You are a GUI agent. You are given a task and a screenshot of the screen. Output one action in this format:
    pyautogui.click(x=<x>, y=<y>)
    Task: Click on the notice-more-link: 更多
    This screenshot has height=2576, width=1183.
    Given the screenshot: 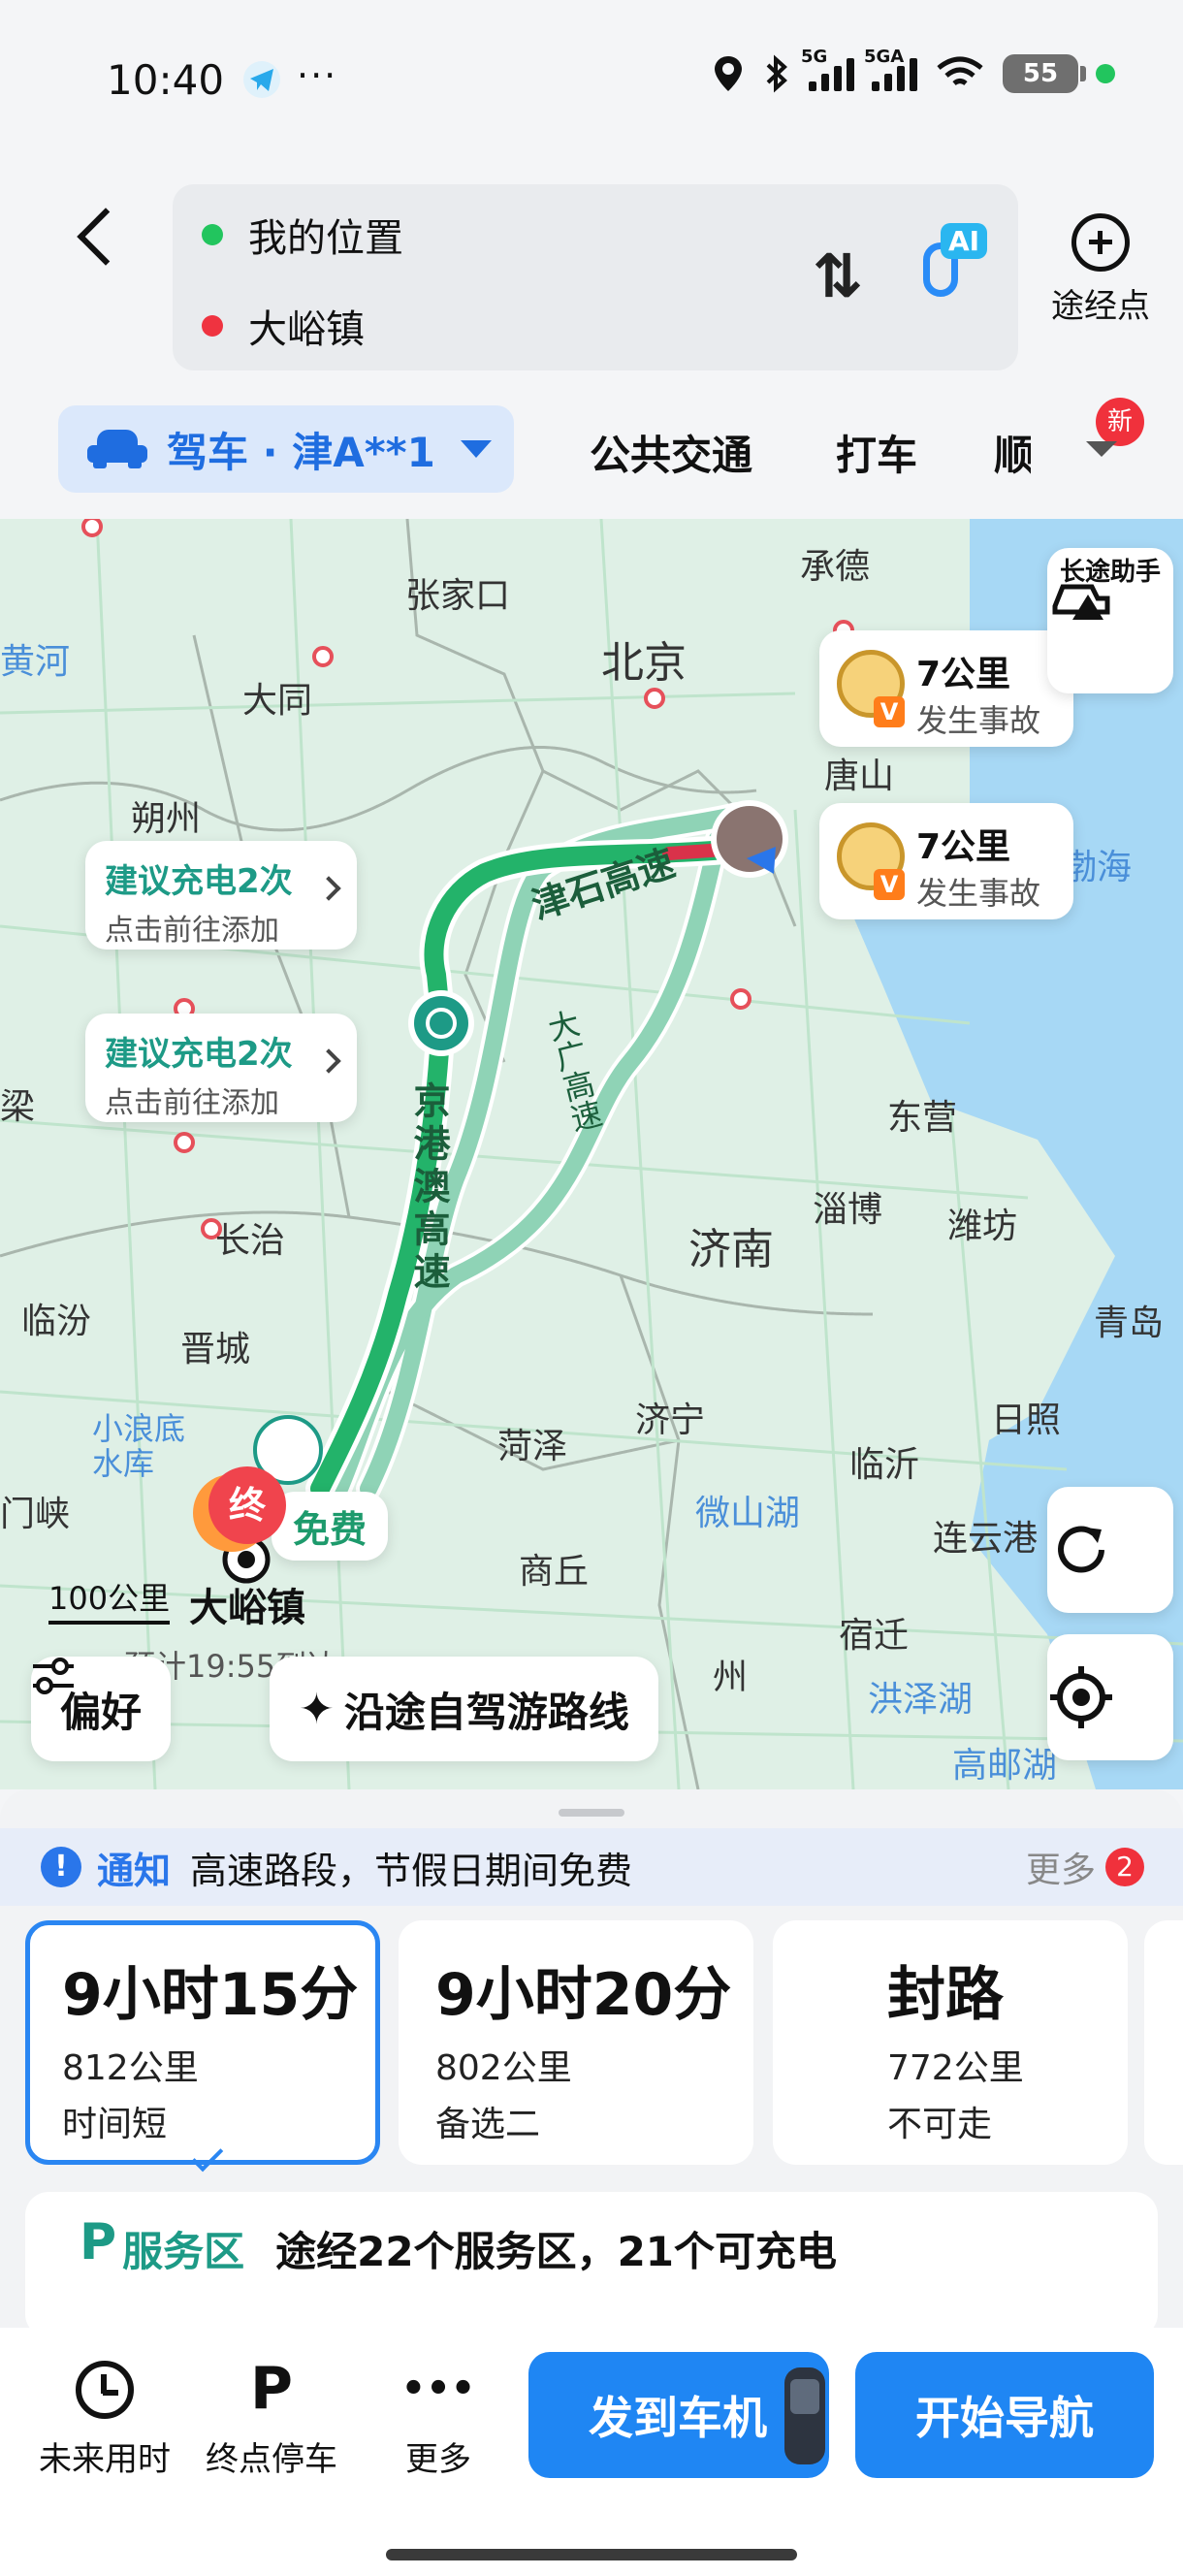 What is the action you would take?
    pyautogui.click(x=1061, y=1867)
    